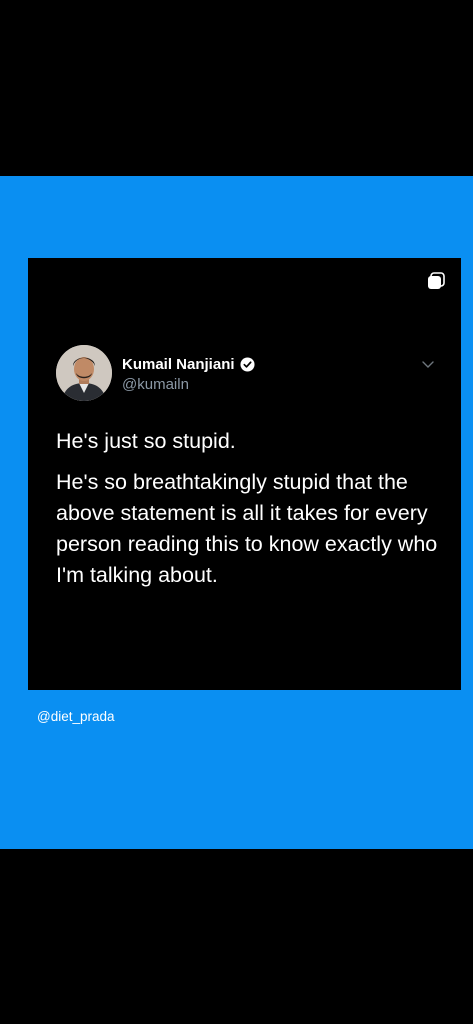 This screenshot has height=1024, width=473. I want to click on author-handle: @kumailn, so click(155, 384).